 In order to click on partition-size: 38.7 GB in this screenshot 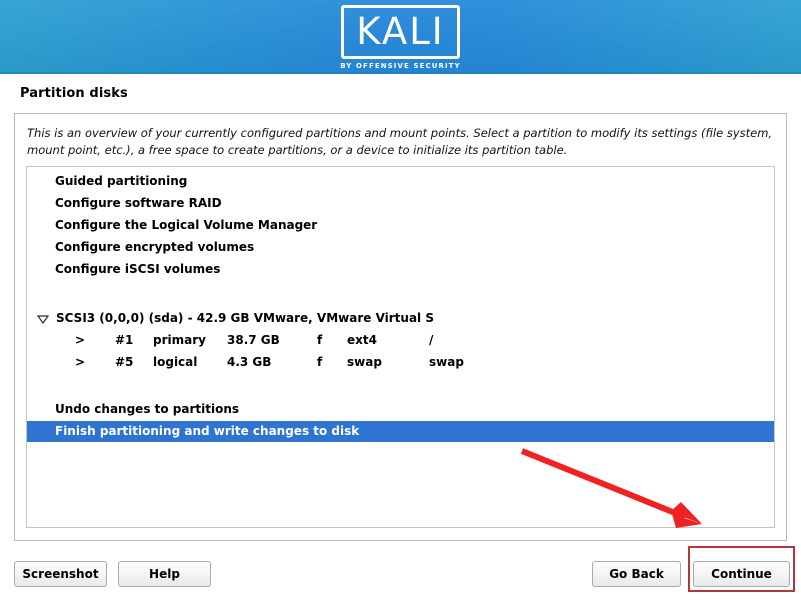, I will do `click(253, 340)`.